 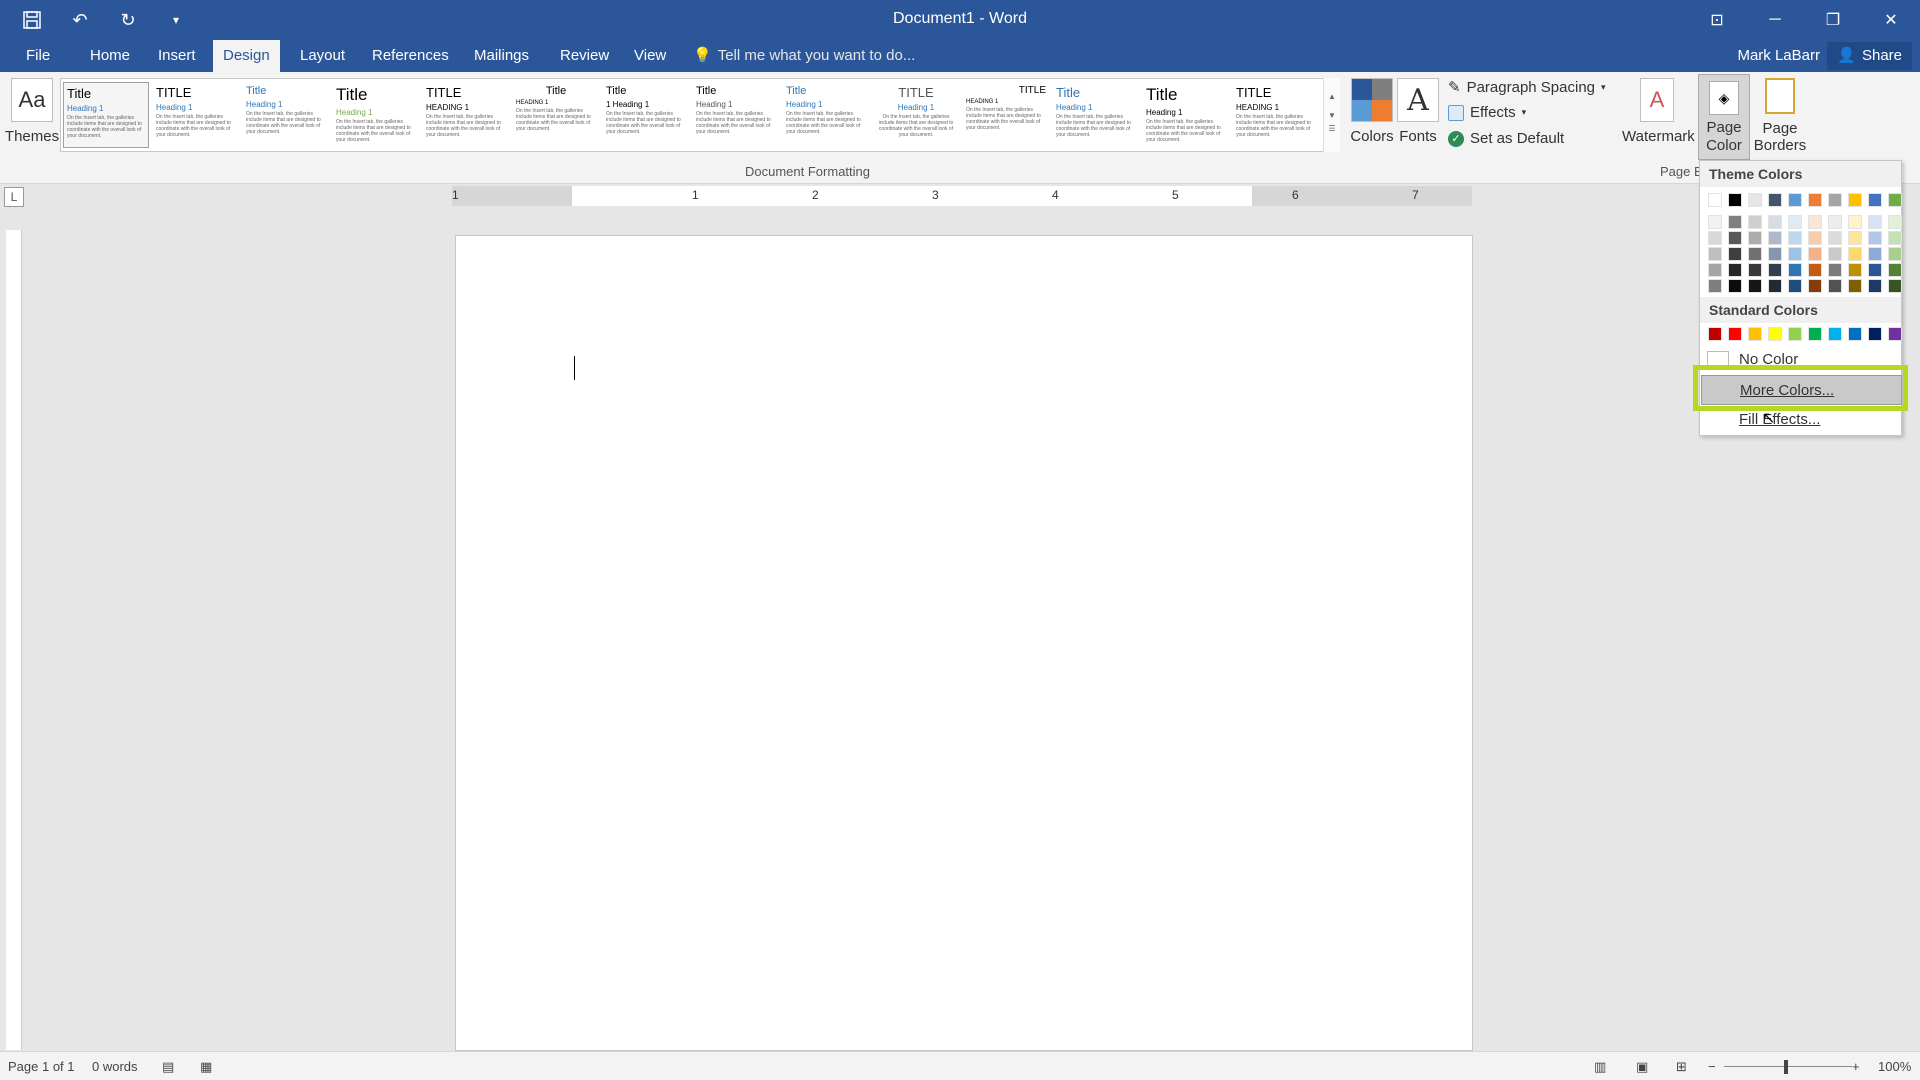 What do you see at coordinates (246, 56) in the screenshot?
I see `tab-design: Design` at bounding box center [246, 56].